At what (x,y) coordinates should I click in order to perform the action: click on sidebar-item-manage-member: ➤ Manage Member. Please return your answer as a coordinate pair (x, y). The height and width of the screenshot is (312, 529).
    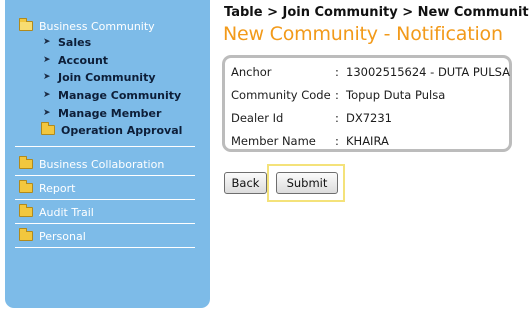
    Looking at the image, I should click on (102, 113).